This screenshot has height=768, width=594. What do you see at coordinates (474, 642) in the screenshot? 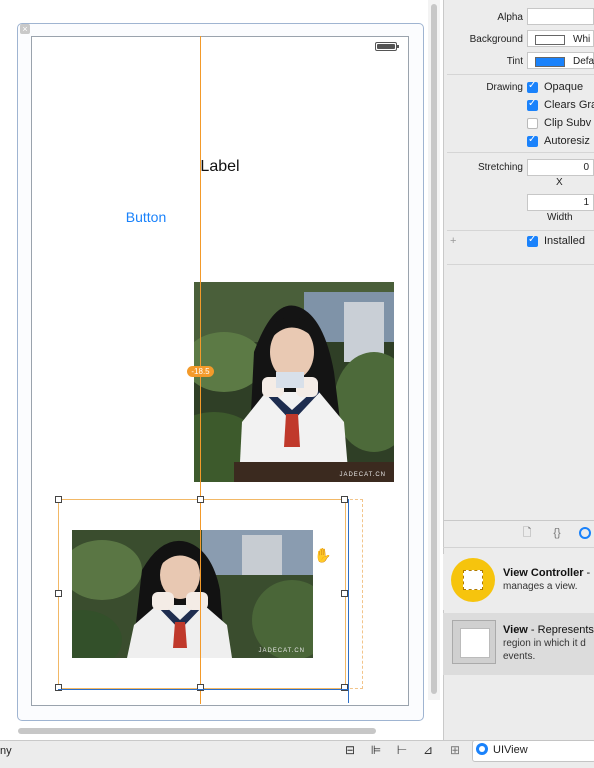
I see `view-icon` at bounding box center [474, 642].